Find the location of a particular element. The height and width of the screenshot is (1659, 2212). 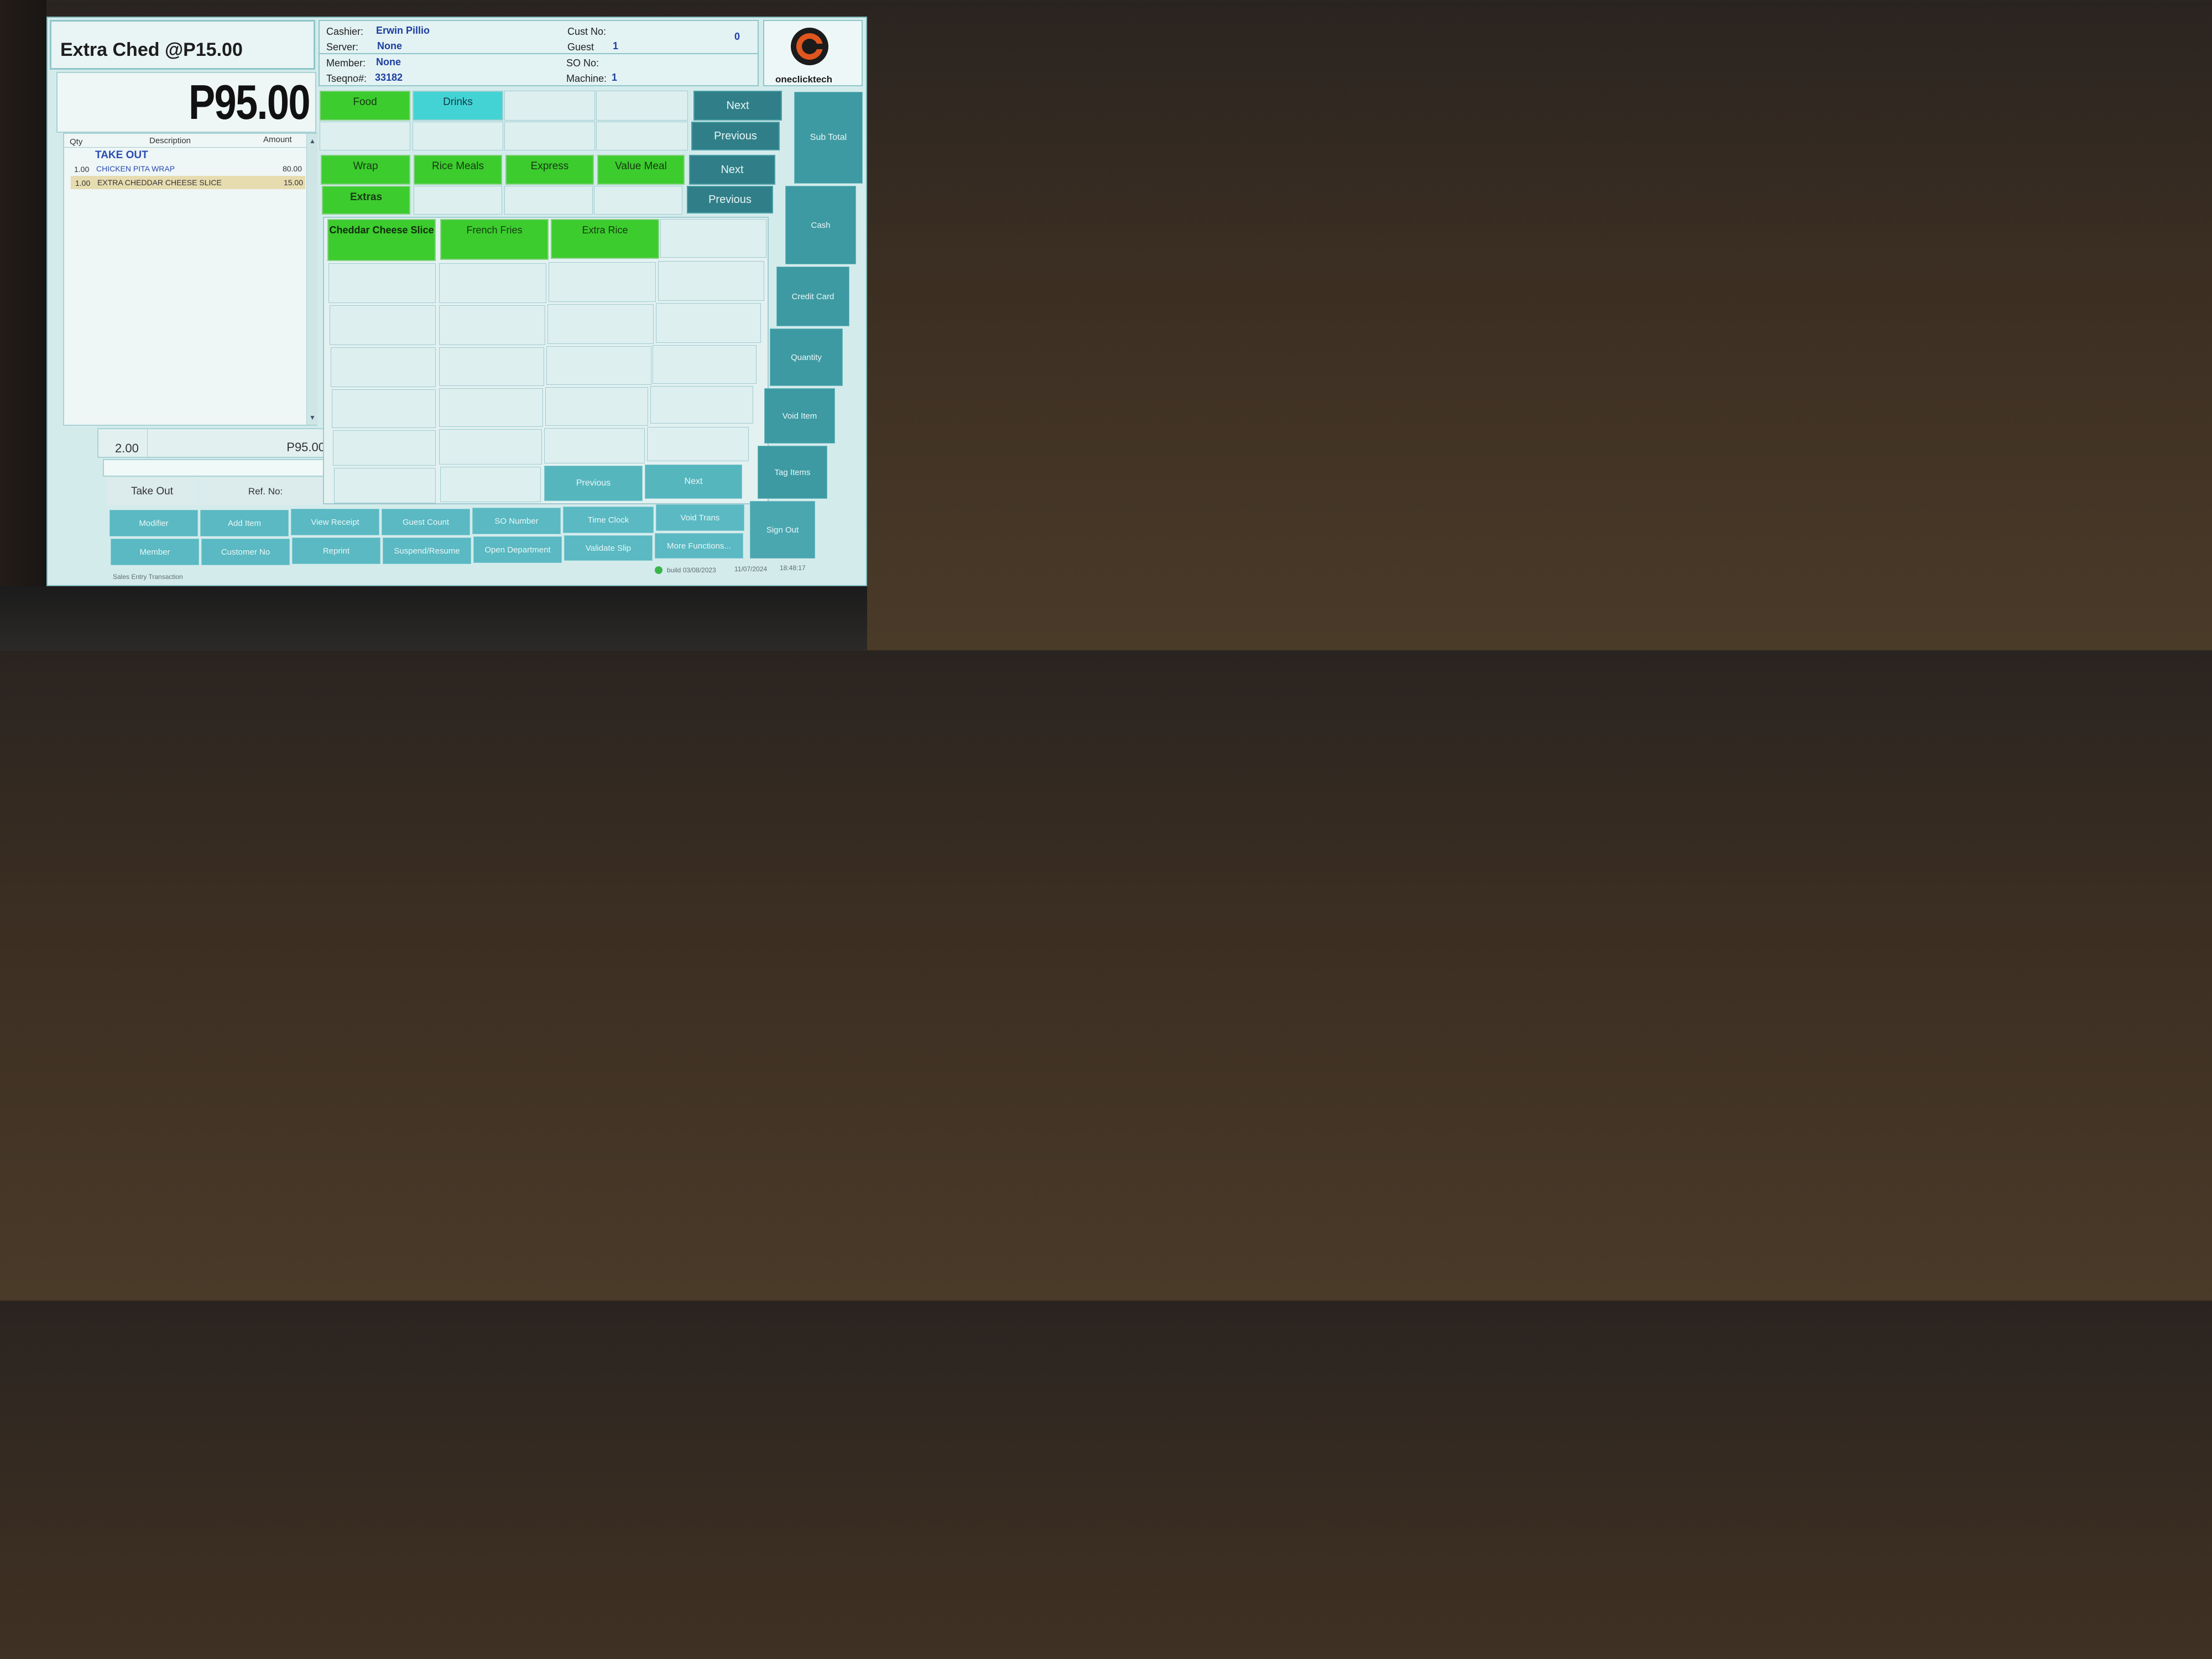

logo-text: oneclicktech is located at coordinates (804, 80).